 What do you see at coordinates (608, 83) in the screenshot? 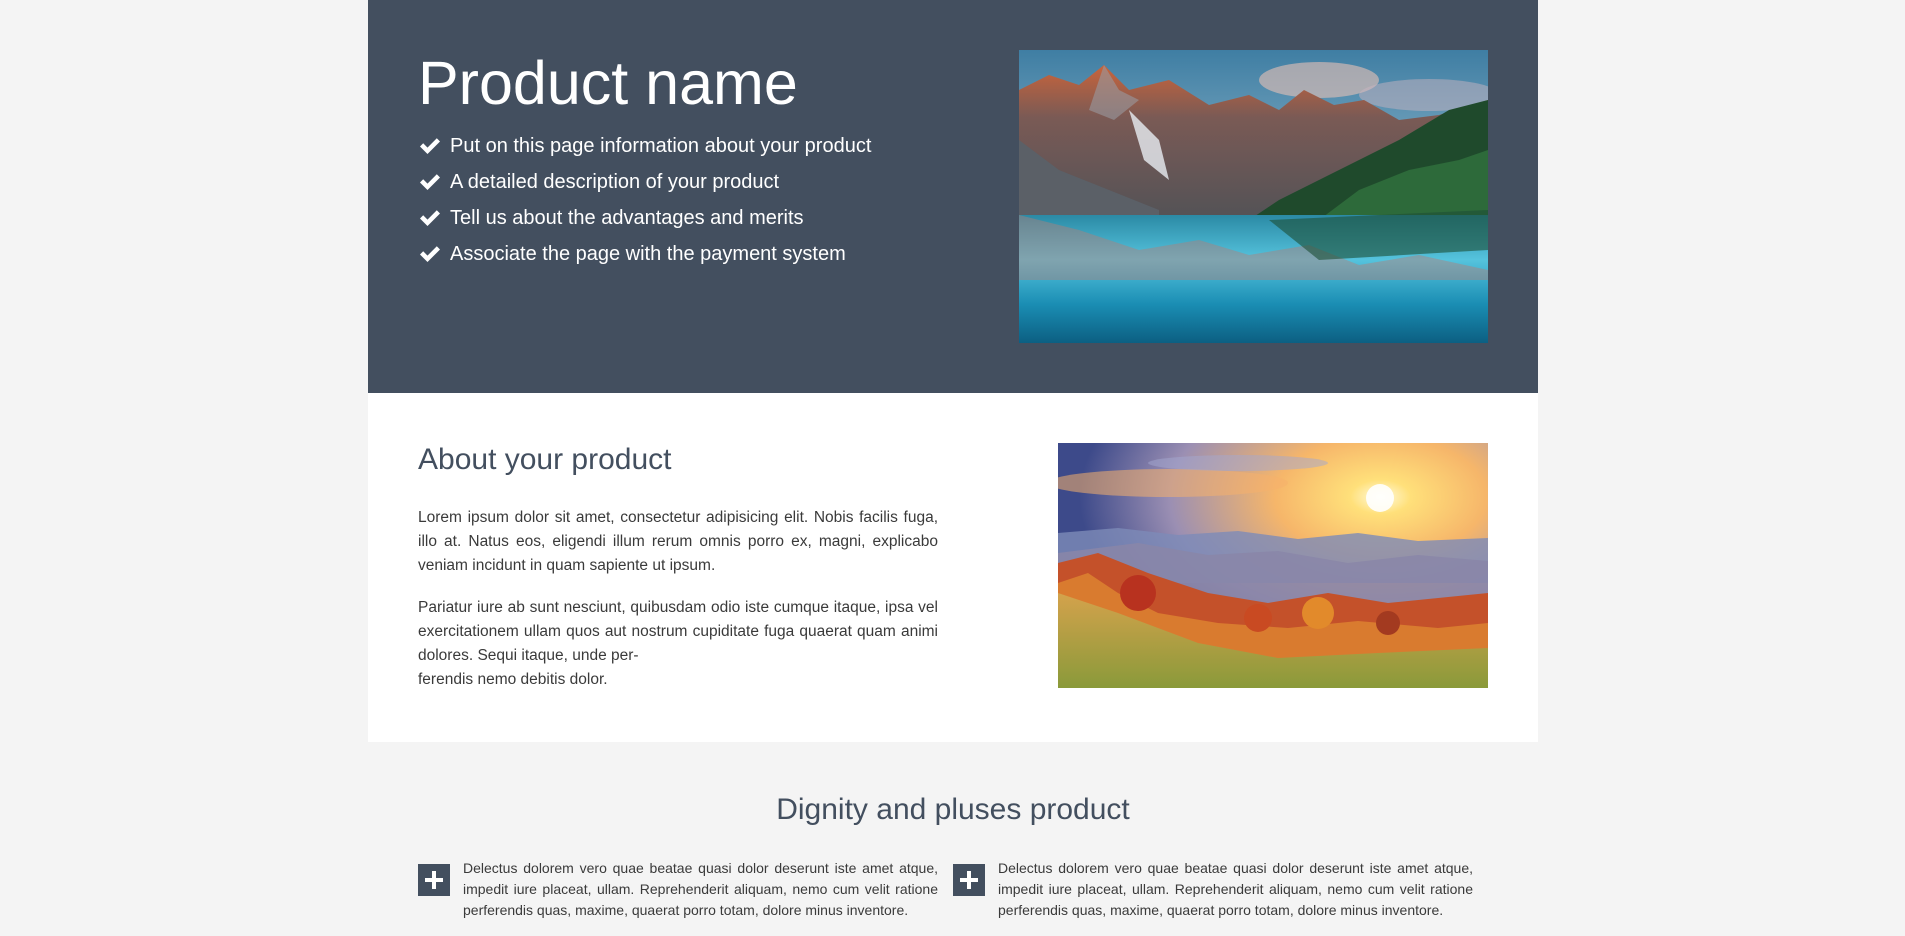
I see `product-title: Product name` at bounding box center [608, 83].